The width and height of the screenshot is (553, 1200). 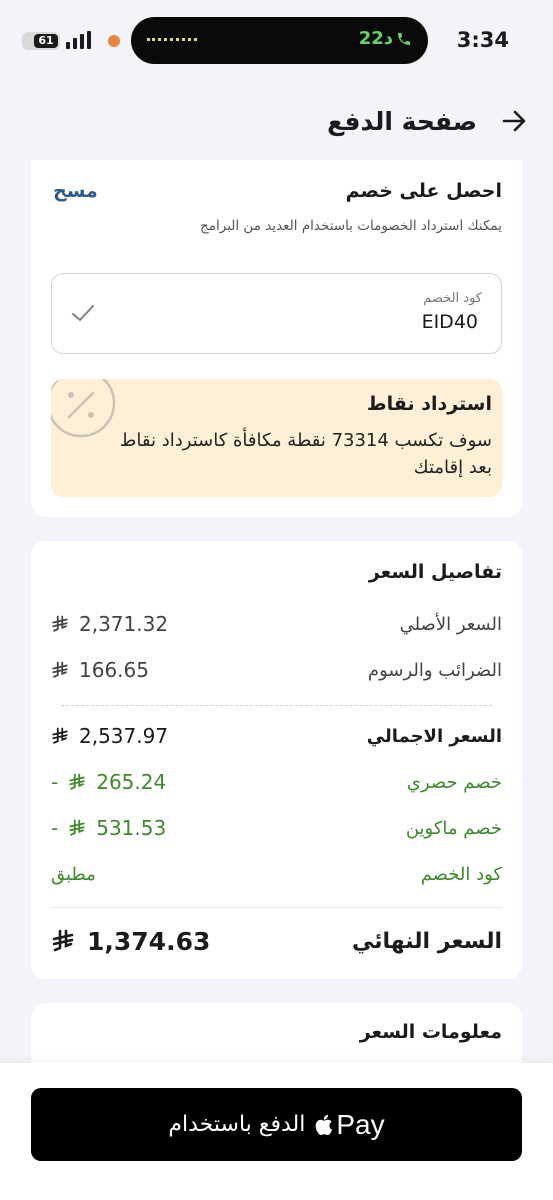 What do you see at coordinates (46, 41) in the screenshot?
I see `battery-level: 61` at bounding box center [46, 41].